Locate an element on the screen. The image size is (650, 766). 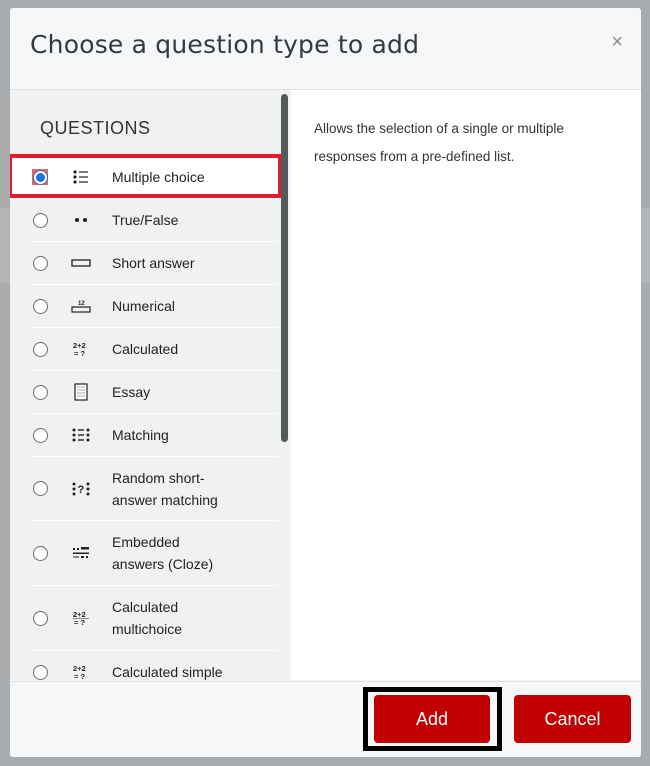
calculated-simple-icon: 2+2 = ? is located at coordinates (81, 672).